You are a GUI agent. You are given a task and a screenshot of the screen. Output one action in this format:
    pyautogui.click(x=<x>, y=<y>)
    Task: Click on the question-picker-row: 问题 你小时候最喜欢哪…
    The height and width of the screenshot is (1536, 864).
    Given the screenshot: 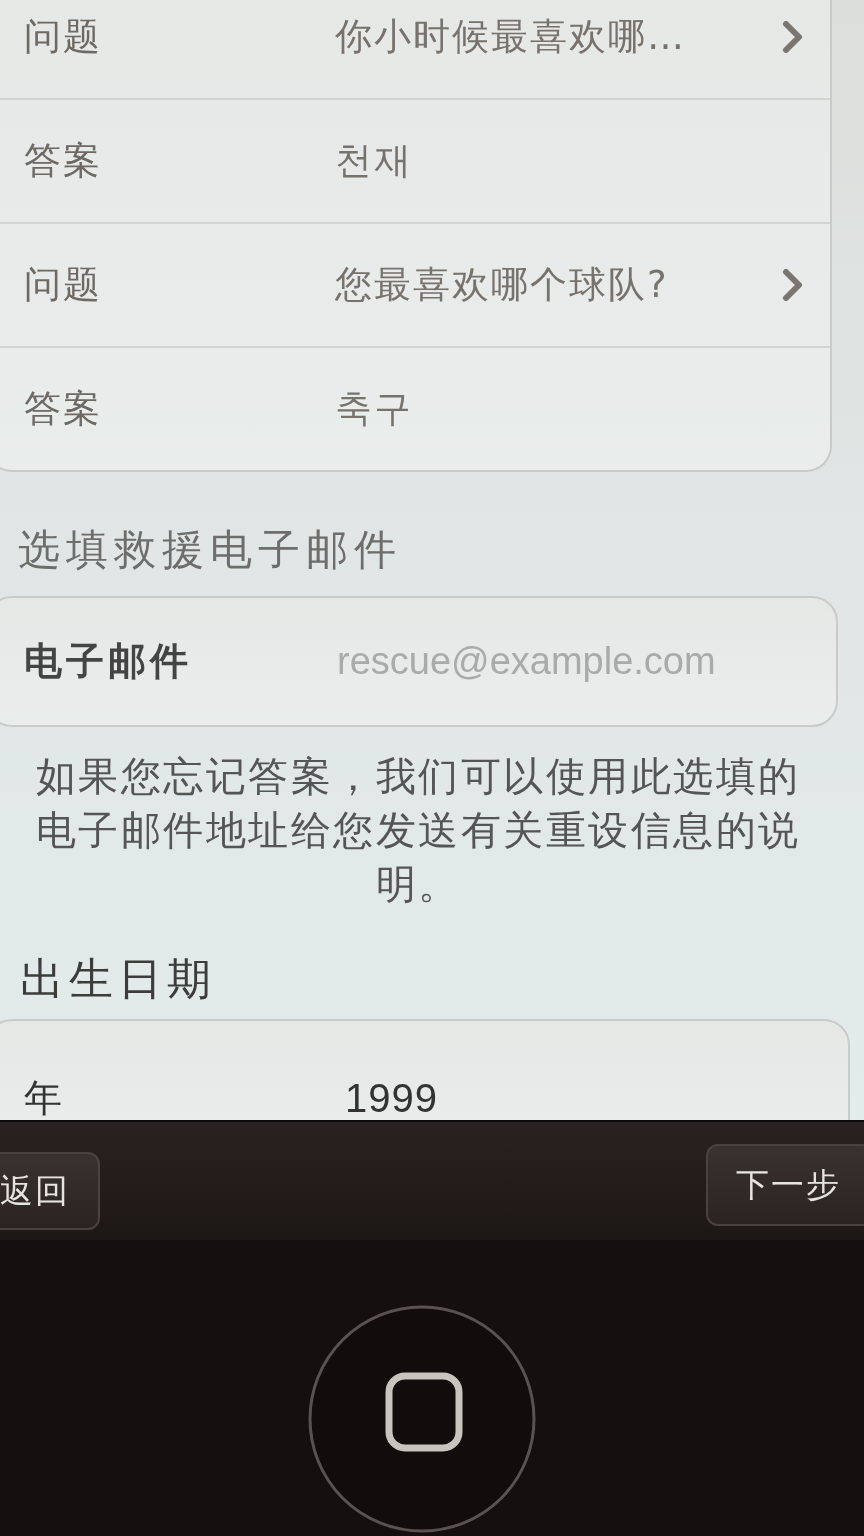 What is the action you would take?
    pyautogui.click(x=415, y=50)
    